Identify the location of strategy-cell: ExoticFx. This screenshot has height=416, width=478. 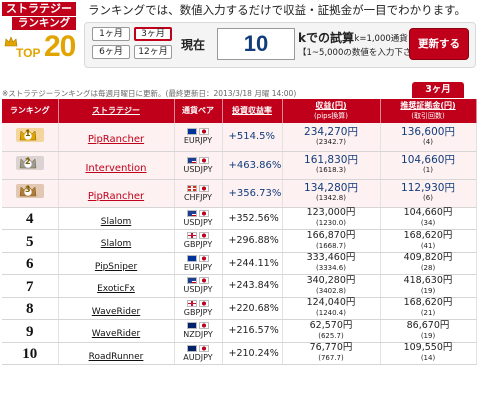
(116, 286).